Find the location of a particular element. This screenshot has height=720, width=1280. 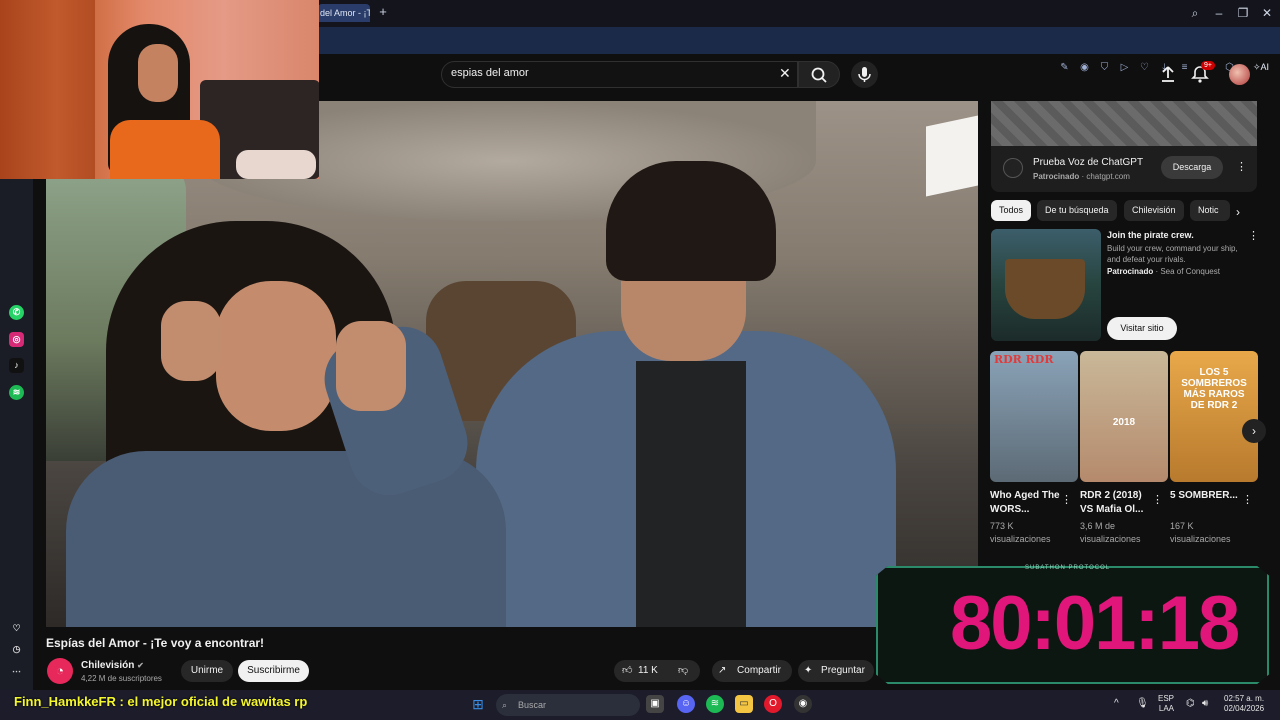

browser-search-icon: ⌕ is located at coordinates (1195, 13).